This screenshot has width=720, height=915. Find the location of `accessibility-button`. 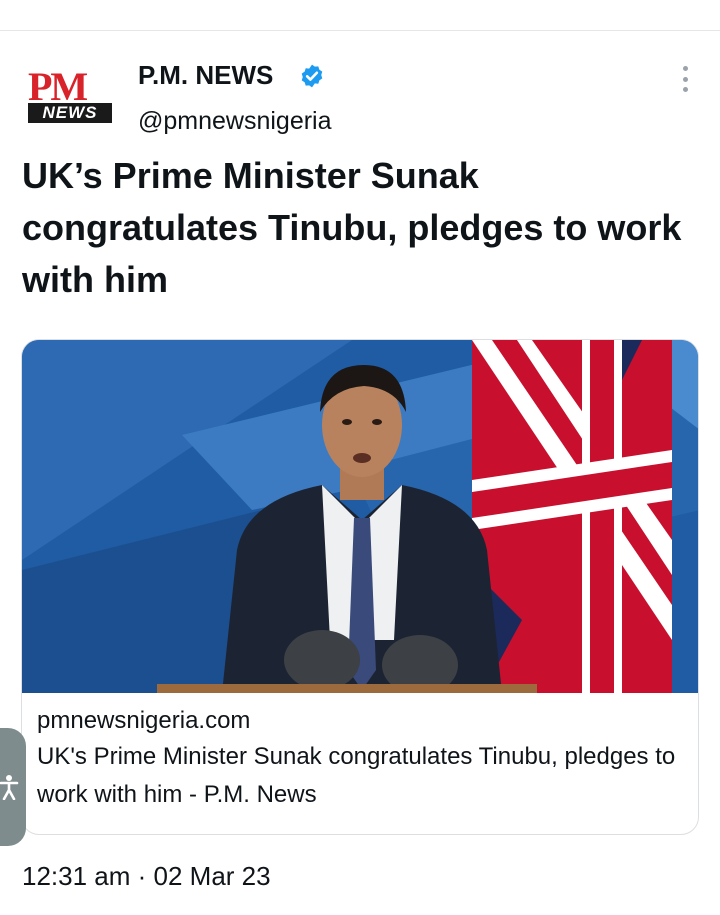

accessibility-button is located at coordinates (13, 787).